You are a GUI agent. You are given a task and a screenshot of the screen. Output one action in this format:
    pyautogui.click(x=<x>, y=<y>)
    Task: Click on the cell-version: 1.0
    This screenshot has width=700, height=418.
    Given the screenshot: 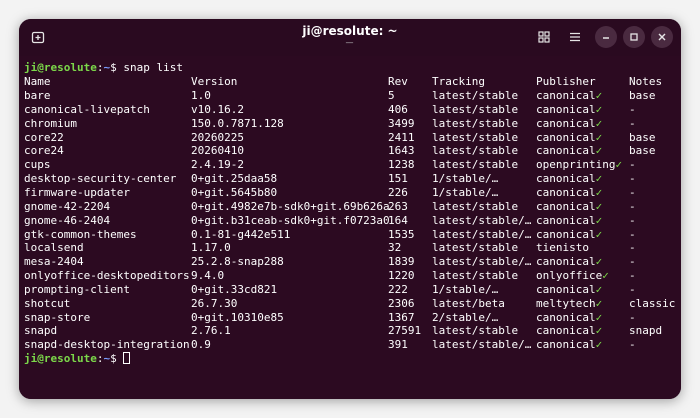 What is the action you would take?
    pyautogui.click(x=201, y=95)
    